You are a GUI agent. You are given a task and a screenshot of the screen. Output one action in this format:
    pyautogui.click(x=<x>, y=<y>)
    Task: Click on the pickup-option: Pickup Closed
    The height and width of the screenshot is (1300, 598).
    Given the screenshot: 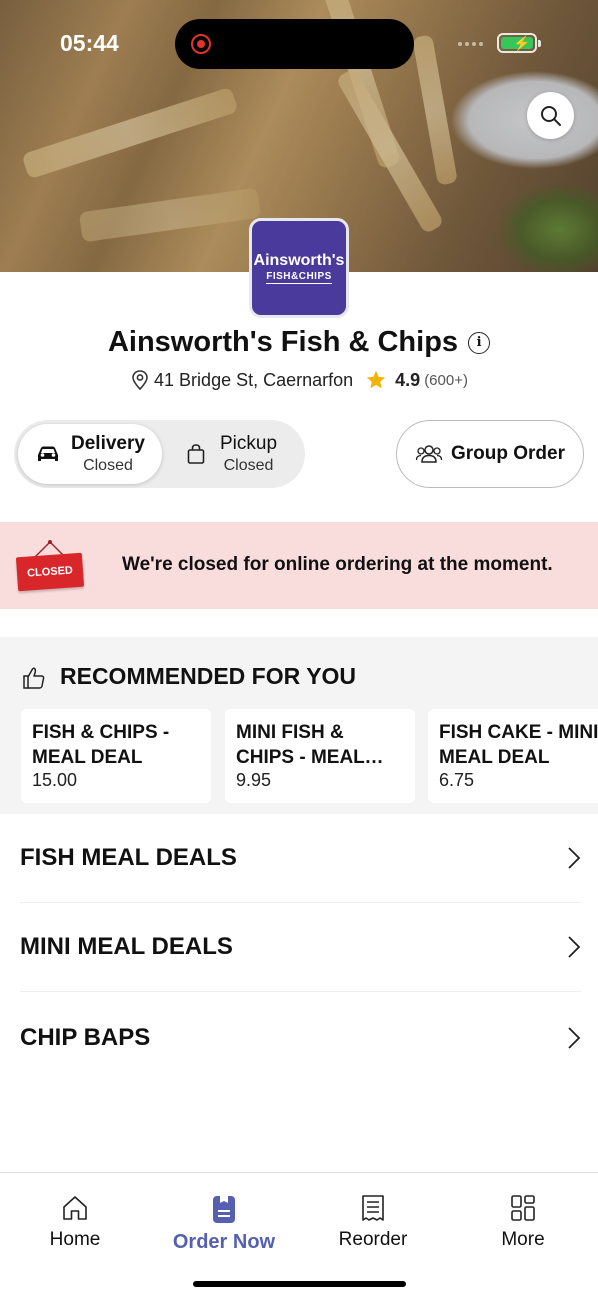 What is the action you would take?
    pyautogui.click(x=242, y=454)
    